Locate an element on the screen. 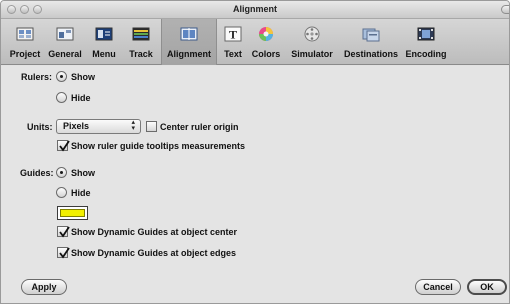 The image size is (510, 304). rulers-label: Rulers: is located at coordinates (37, 77).